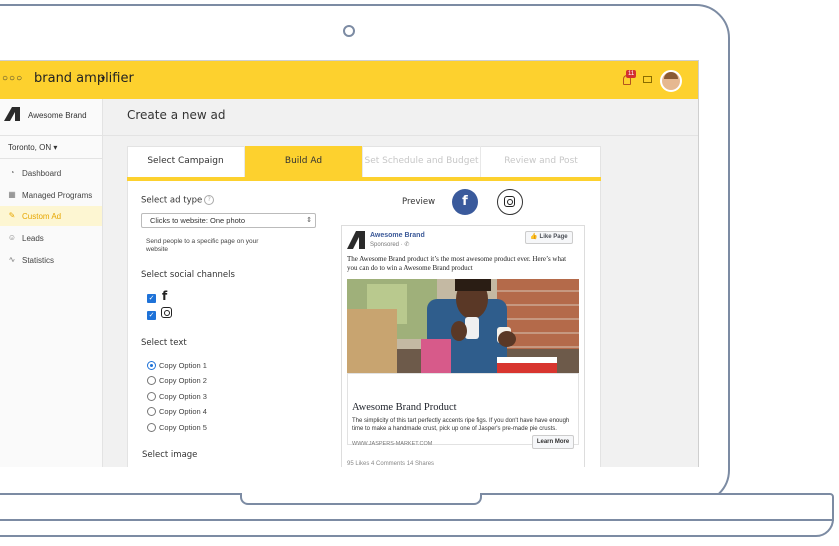 The height and width of the screenshot is (546, 839). Describe the element at coordinates (33, 238) in the screenshot. I see `sidebar-item-label: Leads` at that location.